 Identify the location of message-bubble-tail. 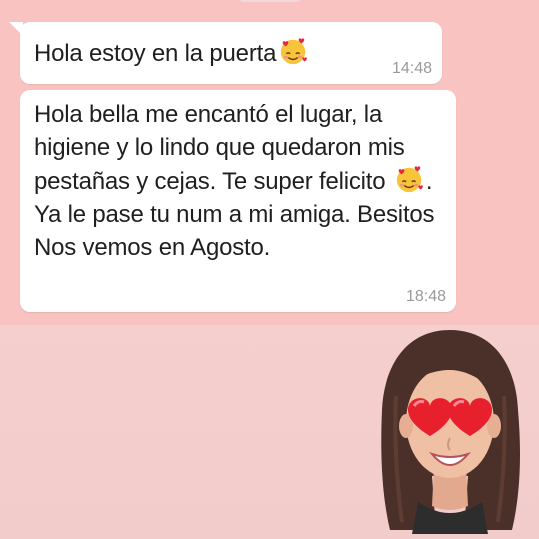
(16, 29).